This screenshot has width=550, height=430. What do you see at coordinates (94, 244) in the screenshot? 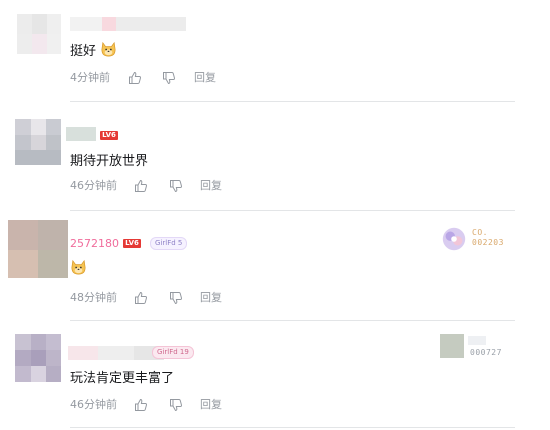
I see `username: 2572180` at bounding box center [94, 244].